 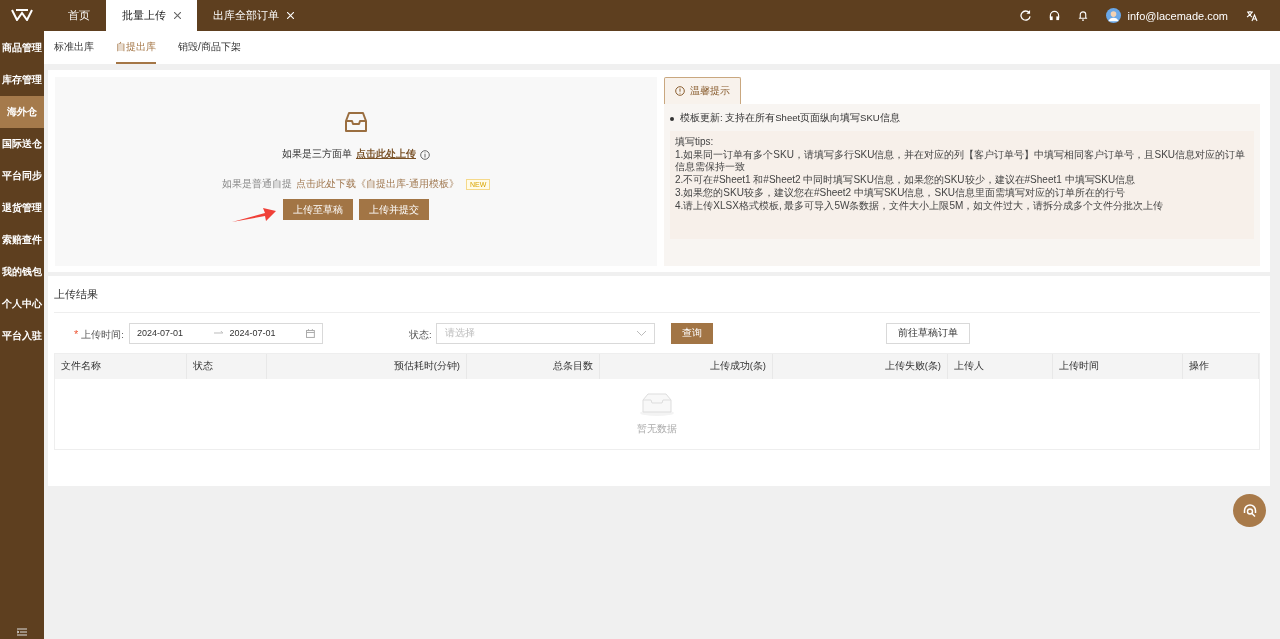 I want to click on translate-icon, so click(x=1252, y=15).